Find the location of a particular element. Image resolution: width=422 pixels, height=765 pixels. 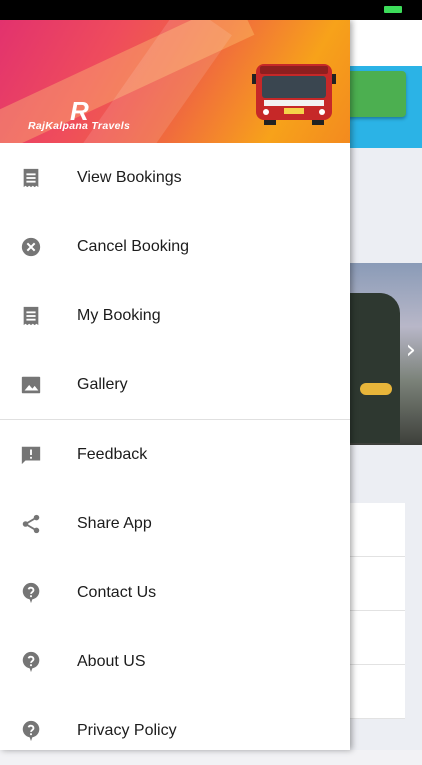

drawer-header: R RajKalpana Travels is located at coordinates (175, 81).